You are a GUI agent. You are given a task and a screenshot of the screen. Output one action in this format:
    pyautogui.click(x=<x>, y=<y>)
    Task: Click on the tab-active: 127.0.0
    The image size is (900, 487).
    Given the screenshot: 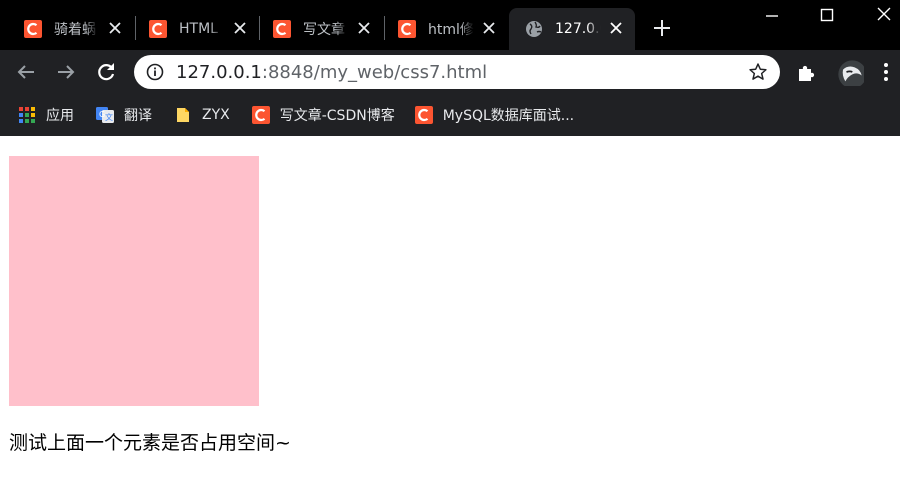 What is the action you would take?
    pyautogui.click(x=572, y=29)
    